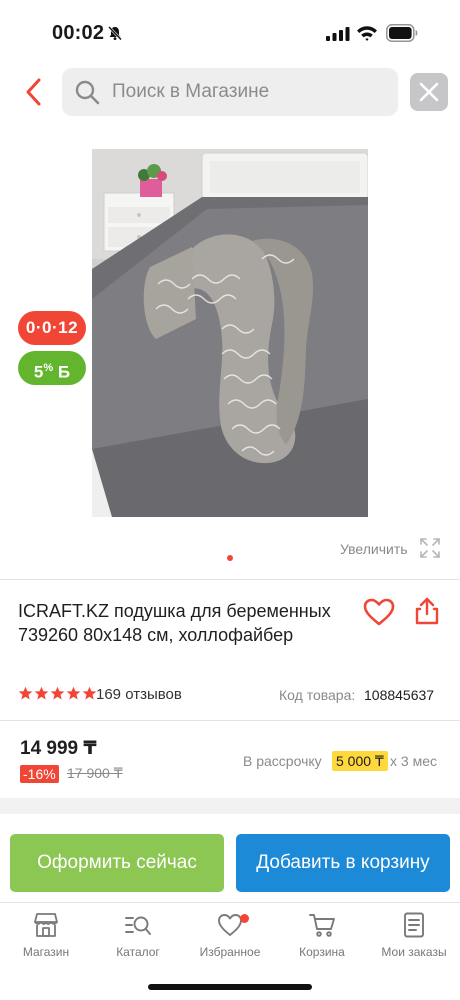  What do you see at coordinates (230, 30) in the screenshot?
I see `status-bar: 00:02` at bounding box center [230, 30].